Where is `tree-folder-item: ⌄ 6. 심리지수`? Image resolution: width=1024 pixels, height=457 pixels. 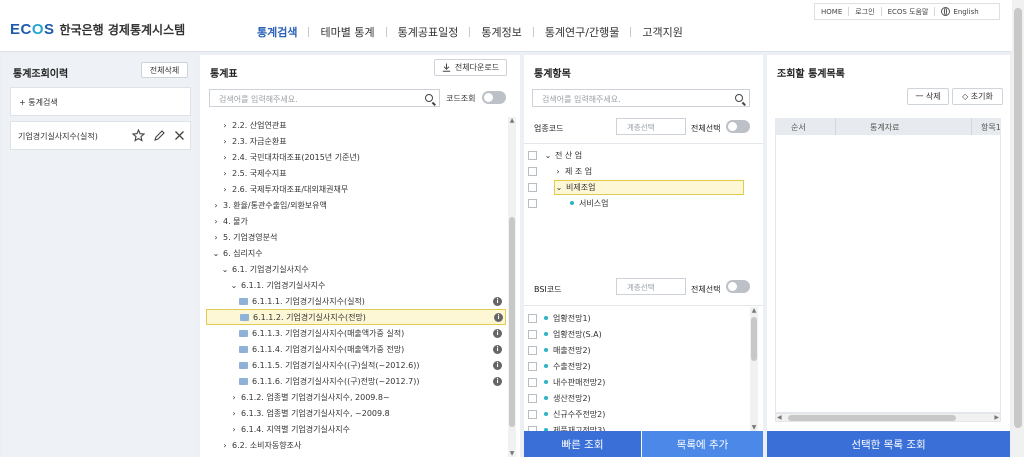
tree-folder-item: ⌄ 6. 심리지수 is located at coordinates (356, 253).